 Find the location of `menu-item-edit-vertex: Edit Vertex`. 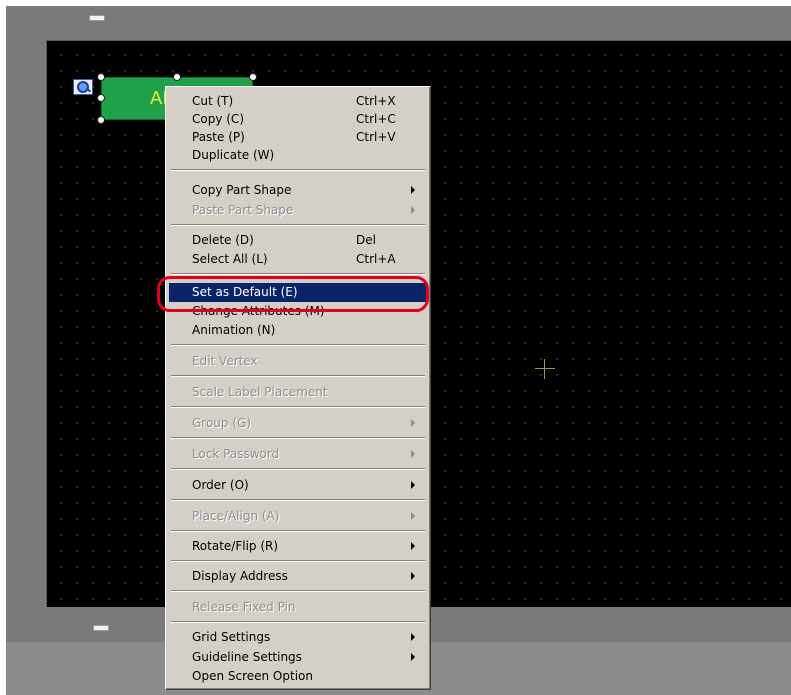

menu-item-edit-vertex: Edit Vertex is located at coordinates (225, 361).